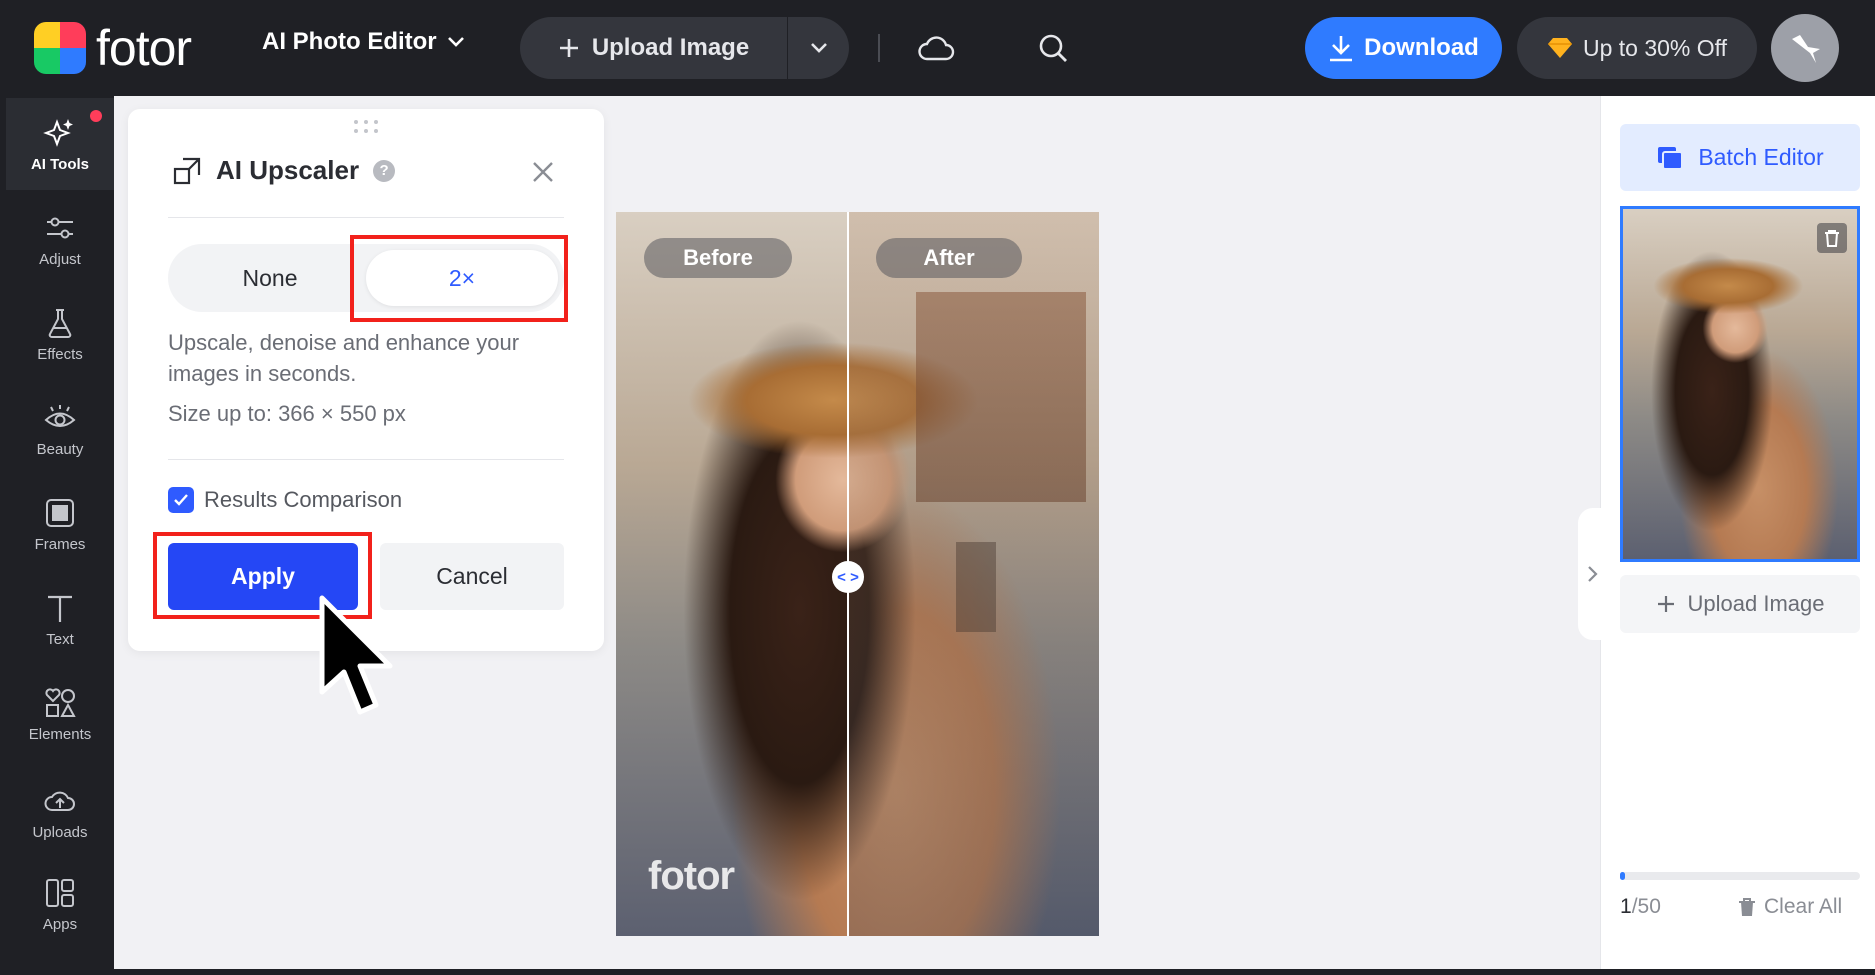 This screenshot has width=1875, height=975. Describe the element at coordinates (60, 702) in the screenshot. I see `shapes-icon` at that location.